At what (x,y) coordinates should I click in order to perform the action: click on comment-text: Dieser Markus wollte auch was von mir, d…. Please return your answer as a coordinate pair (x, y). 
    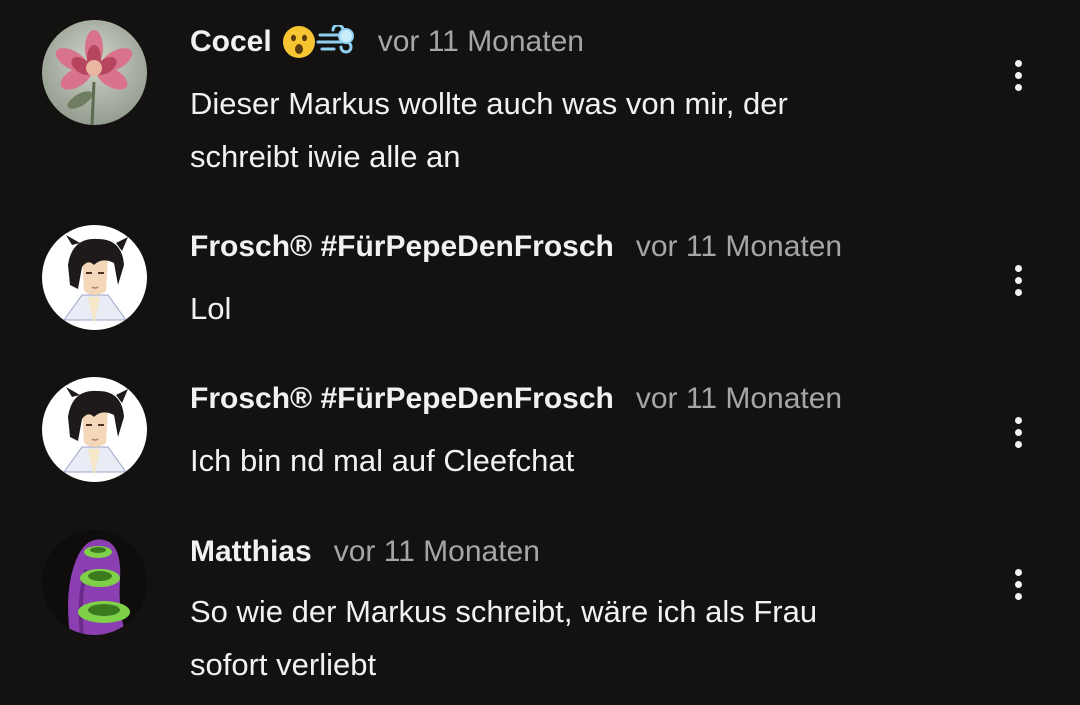
    Looking at the image, I should click on (489, 130).